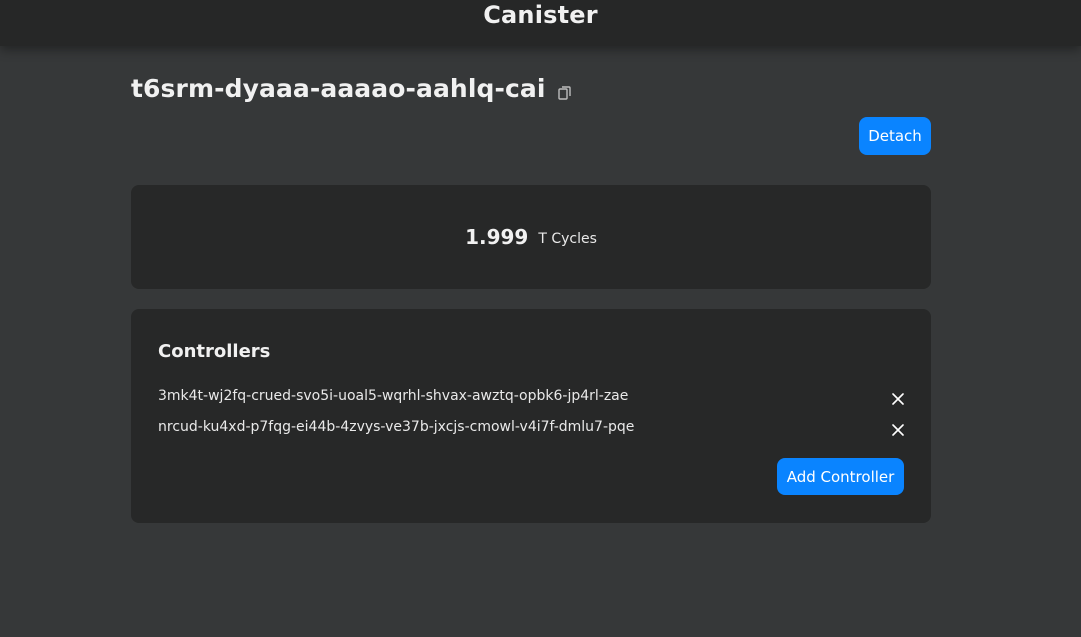  Describe the element at coordinates (338, 88) in the screenshot. I see `canister-id: t6srm-dyaaa-aaaao-aahlq-cai` at that location.